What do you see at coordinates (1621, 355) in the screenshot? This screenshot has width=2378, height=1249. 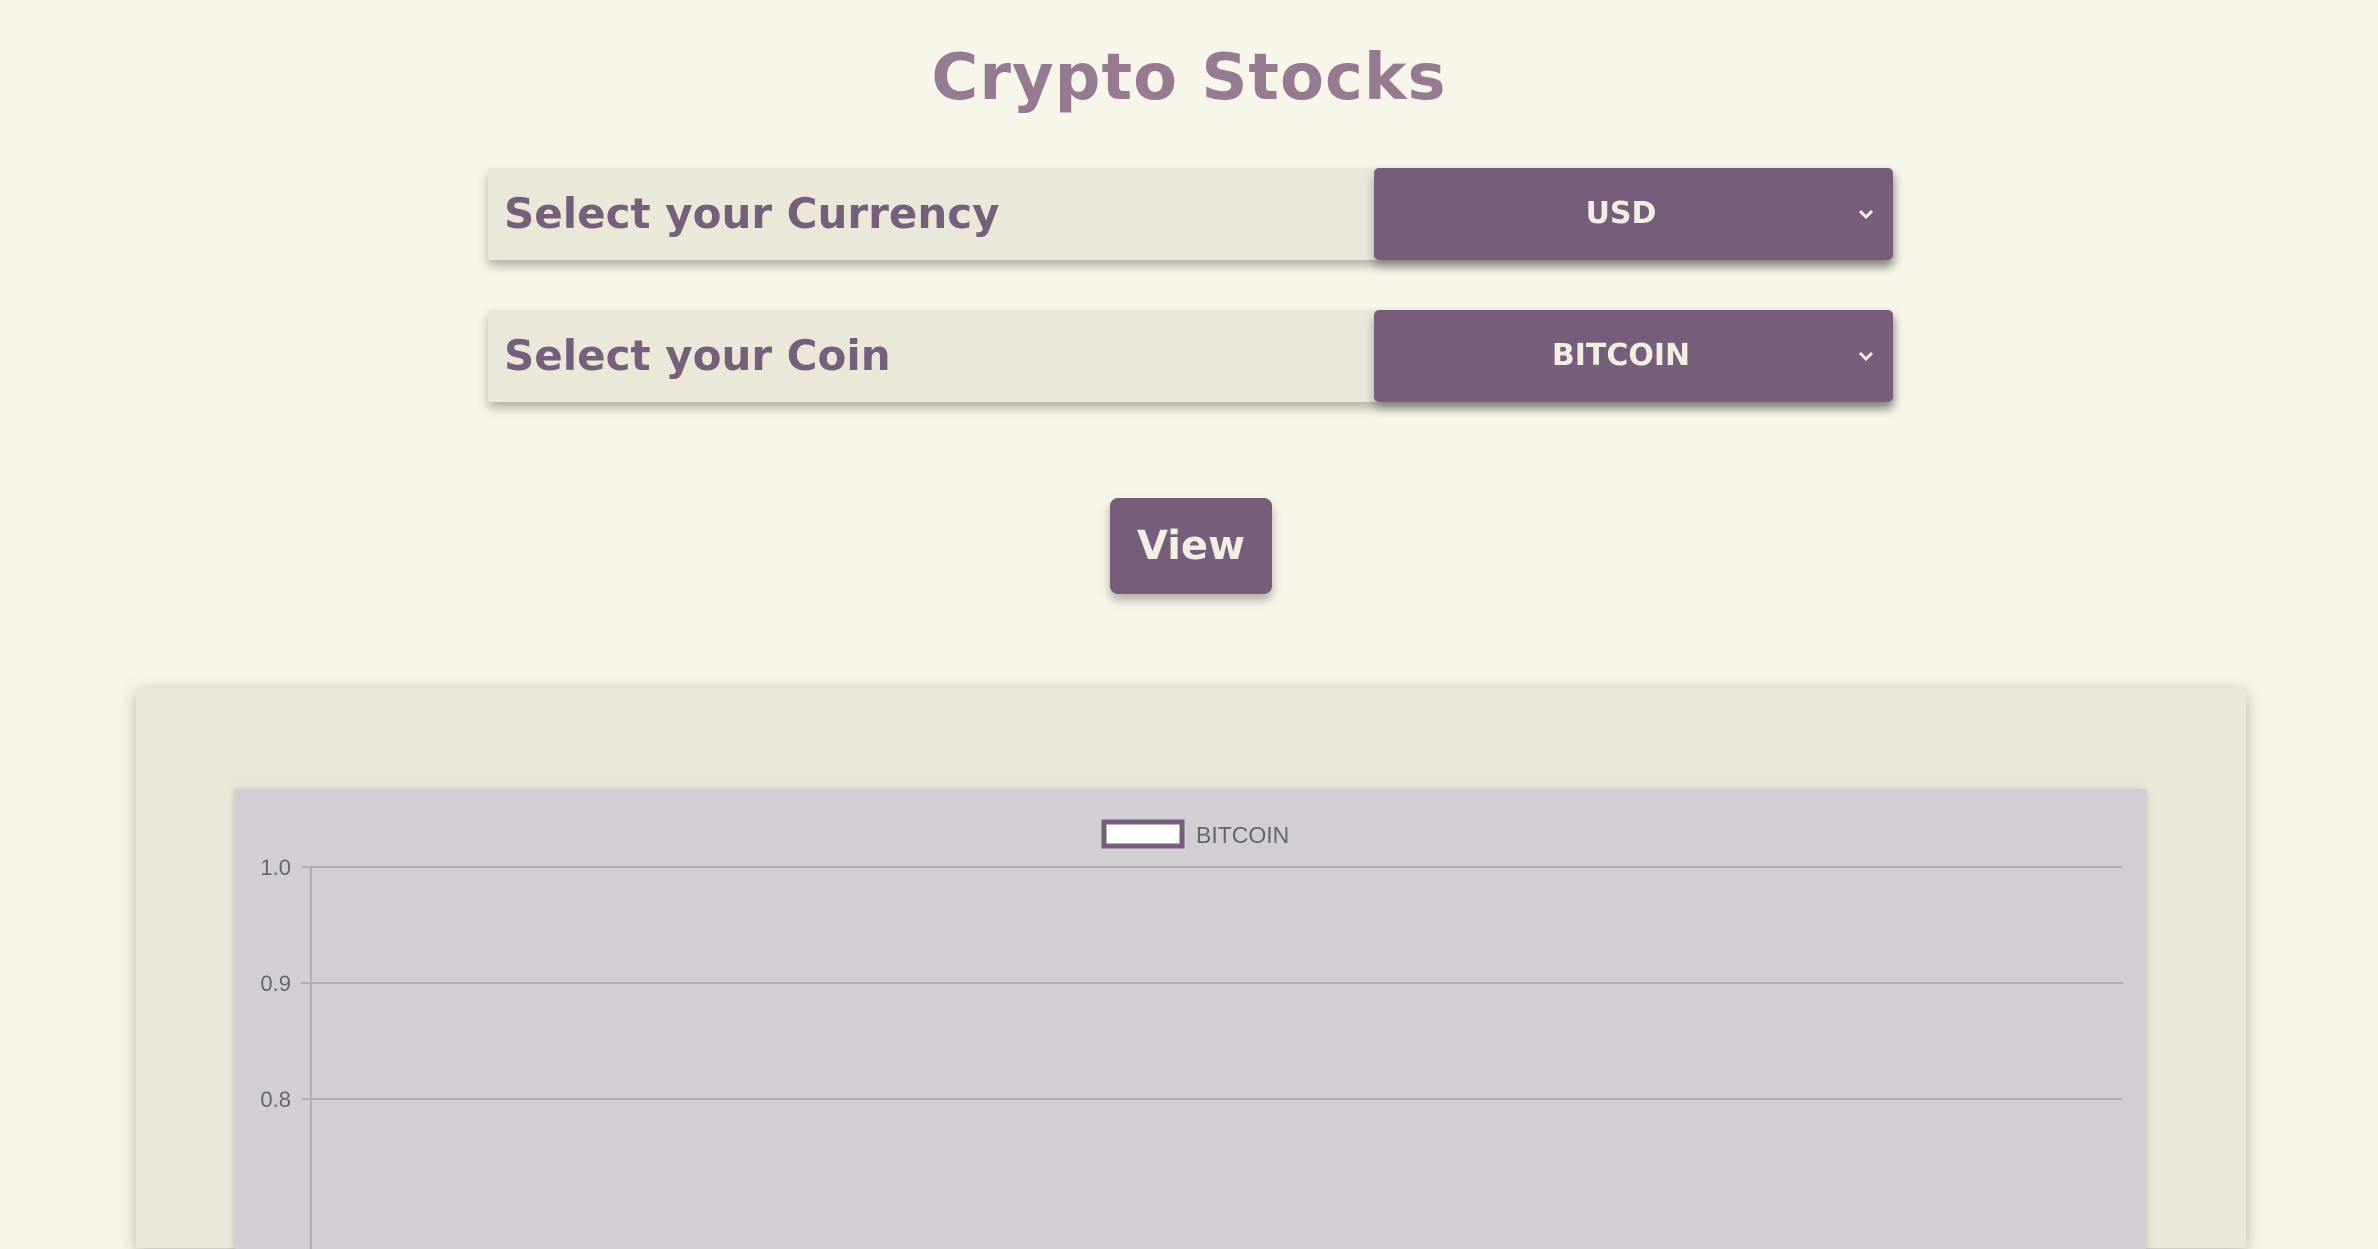 I see `coin-select-value: BITCOIN` at bounding box center [1621, 355].